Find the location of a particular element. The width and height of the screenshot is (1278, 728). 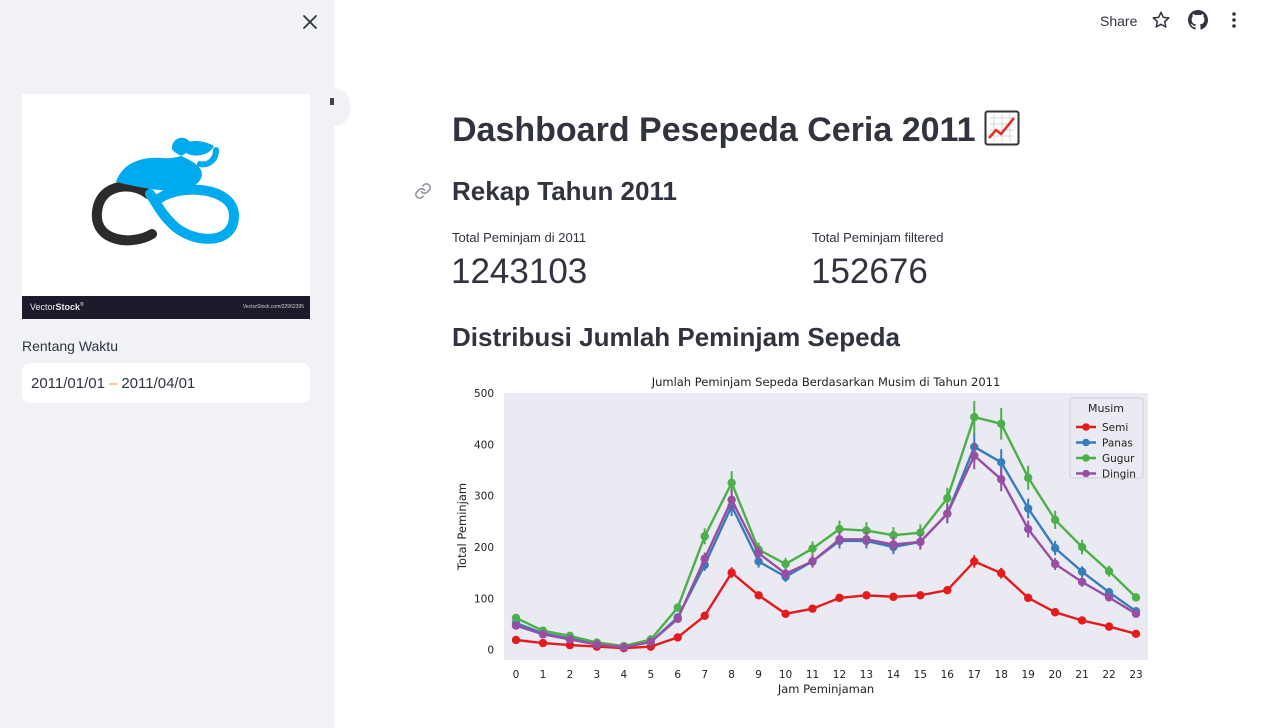

distribution-heading: Distribusi Jumlah Peminjam Sepeda is located at coordinates (676, 337).